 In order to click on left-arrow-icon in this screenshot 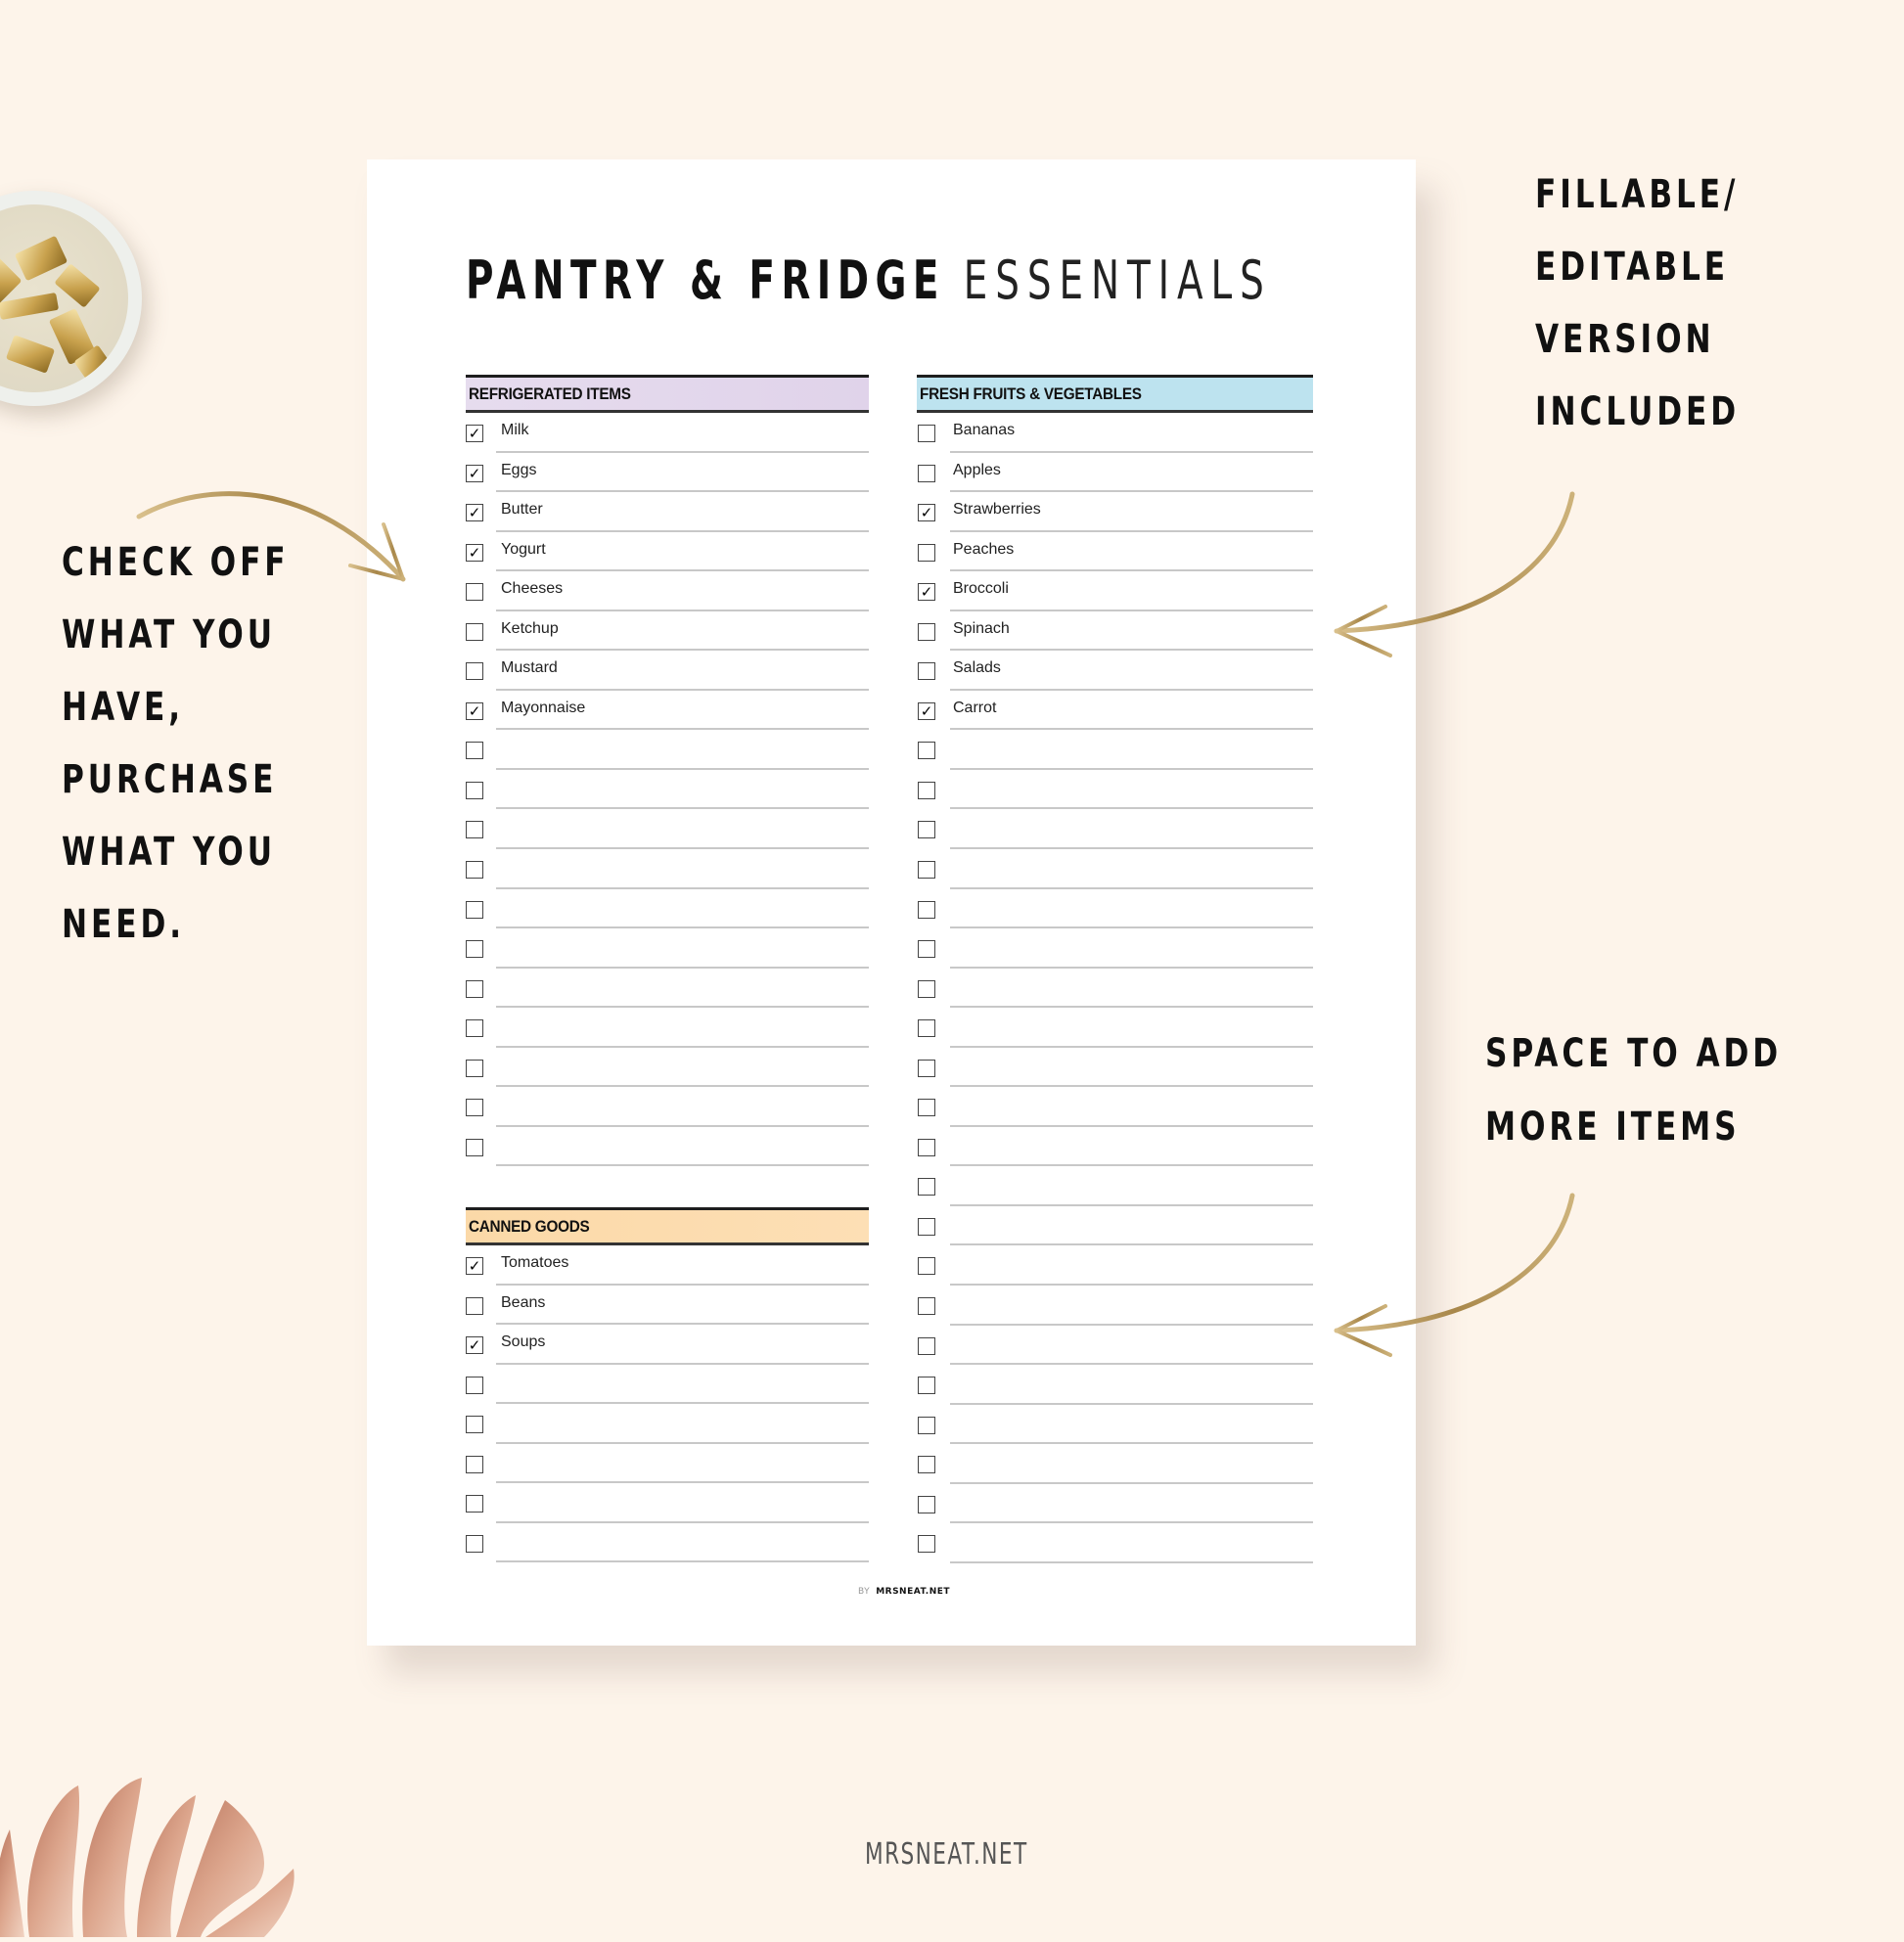, I will do `click(271, 536)`.